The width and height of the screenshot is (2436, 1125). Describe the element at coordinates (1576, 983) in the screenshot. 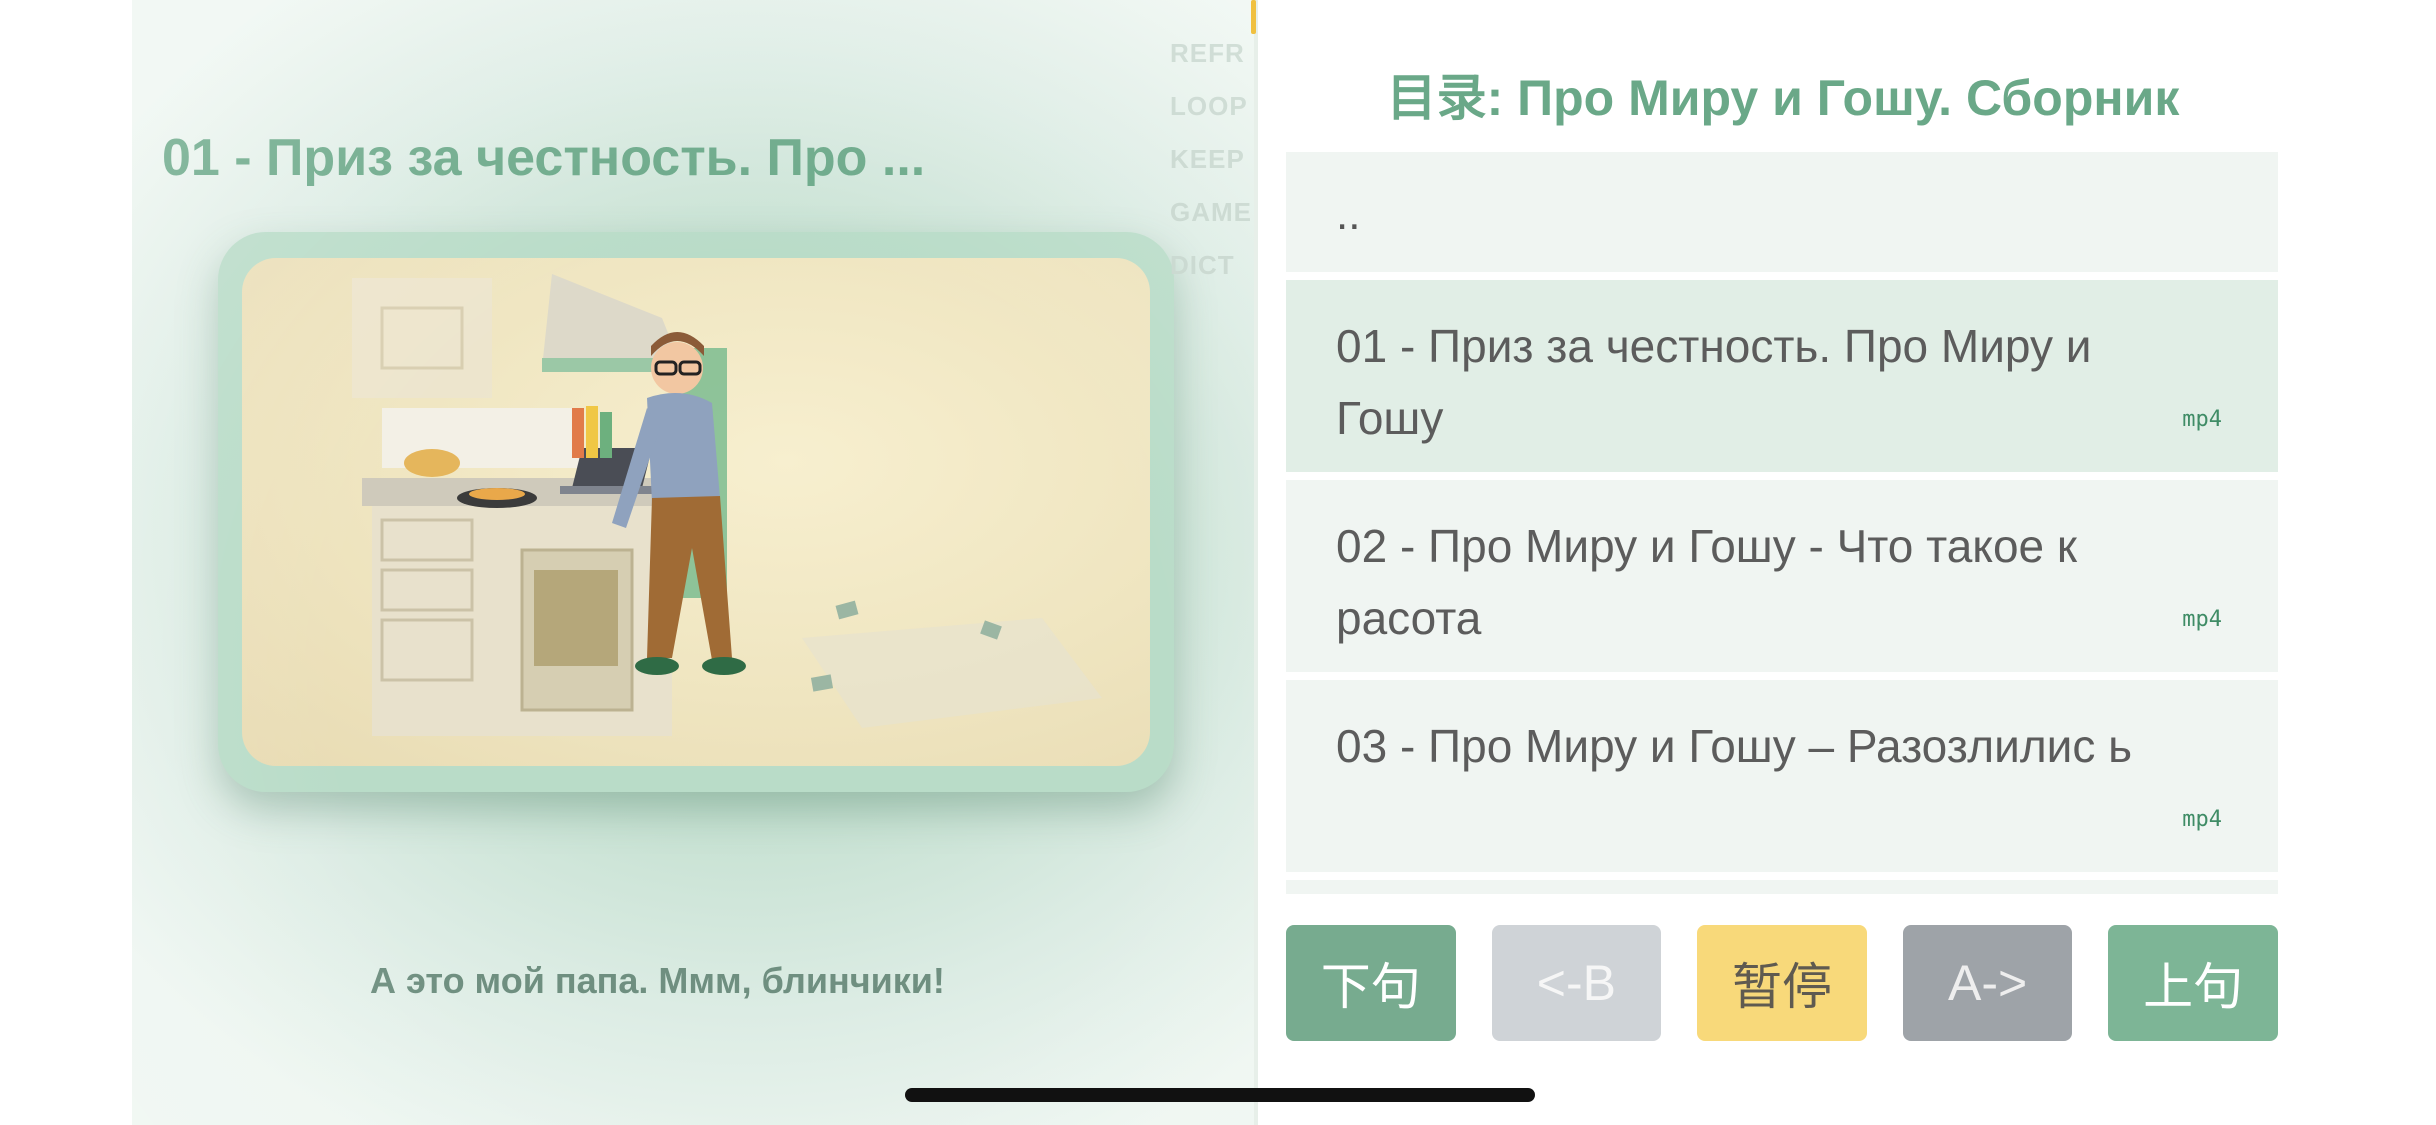

I see `loop-b-button: <-B` at that location.